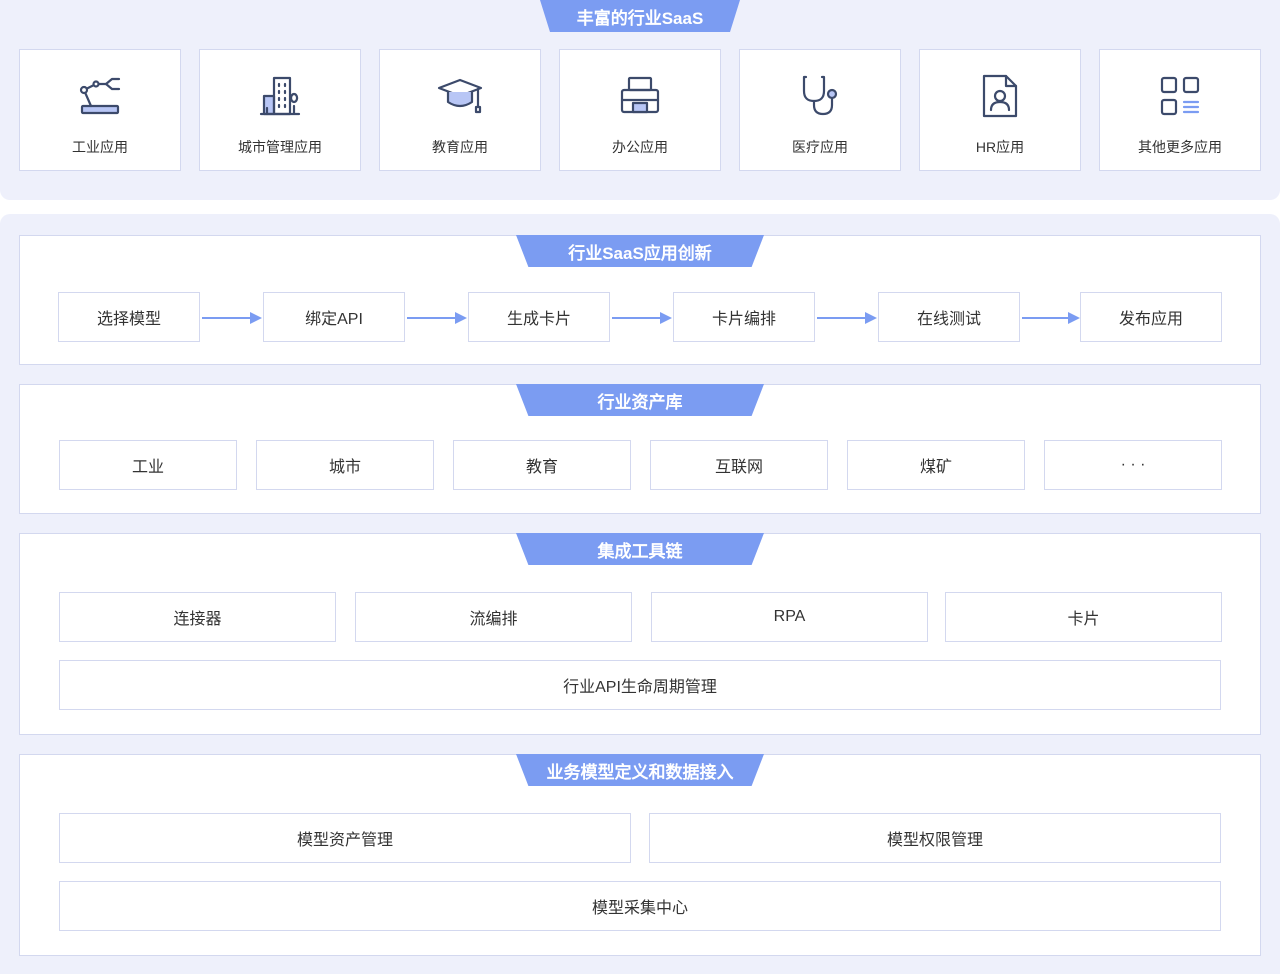 Image resolution: width=1280 pixels, height=974 pixels. I want to click on app-card-medical: 医疗应用, so click(820, 110).